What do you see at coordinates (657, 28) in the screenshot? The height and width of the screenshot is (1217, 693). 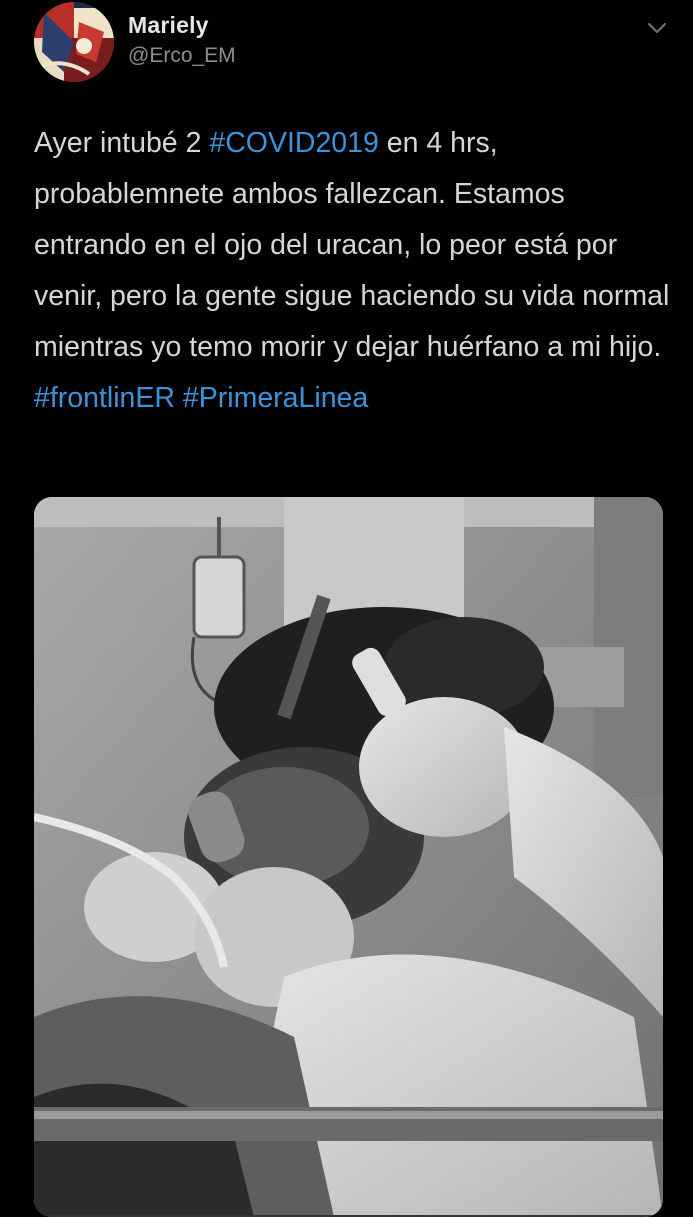 I see `chevron-down-icon` at bounding box center [657, 28].